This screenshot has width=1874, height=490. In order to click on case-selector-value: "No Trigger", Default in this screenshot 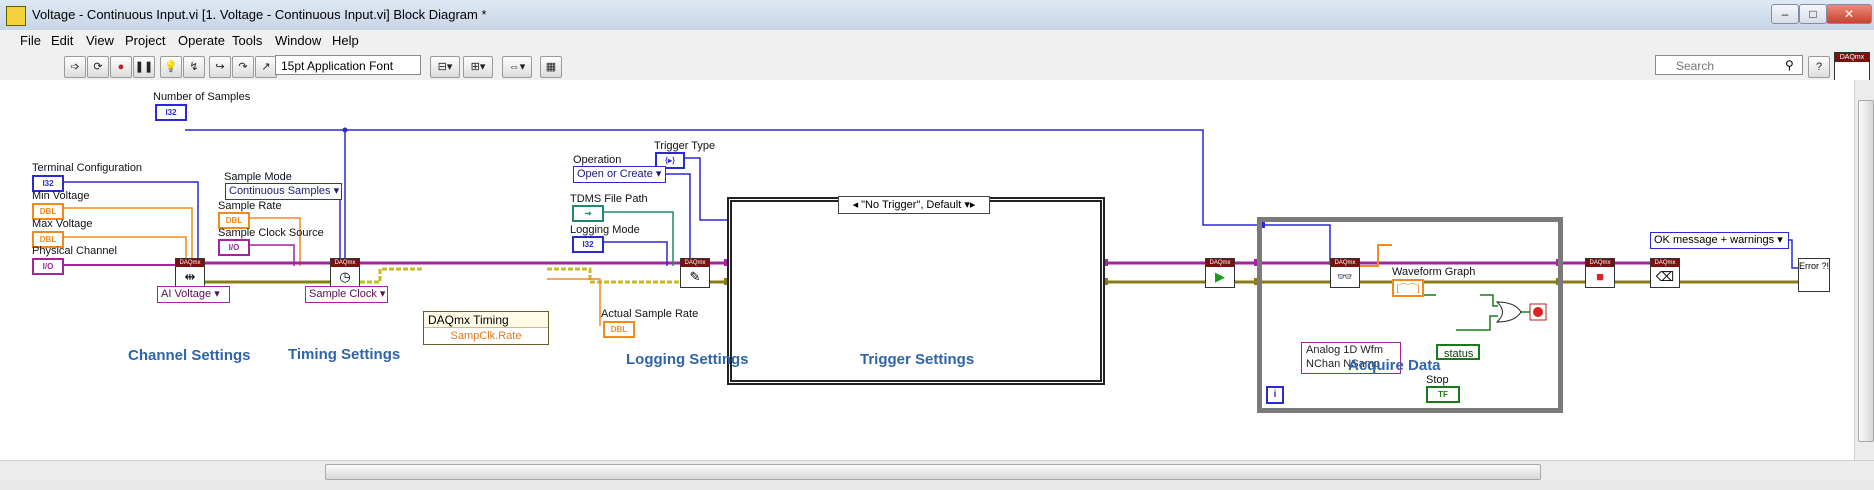, I will do `click(911, 205)`.